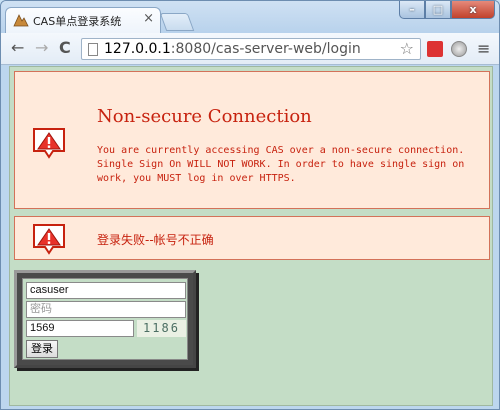 The image size is (500, 410). What do you see at coordinates (106, 290) in the screenshot?
I see `username-input: casuser` at bounding box center [106, 290].